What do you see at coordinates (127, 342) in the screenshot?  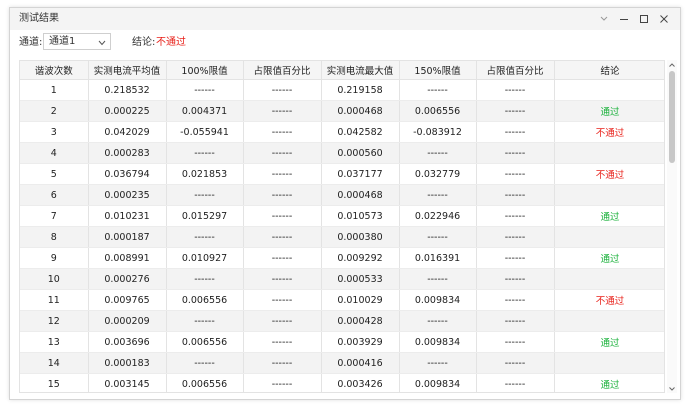 I see `table-cell: 0.003696` at bounding box center [127, 342].